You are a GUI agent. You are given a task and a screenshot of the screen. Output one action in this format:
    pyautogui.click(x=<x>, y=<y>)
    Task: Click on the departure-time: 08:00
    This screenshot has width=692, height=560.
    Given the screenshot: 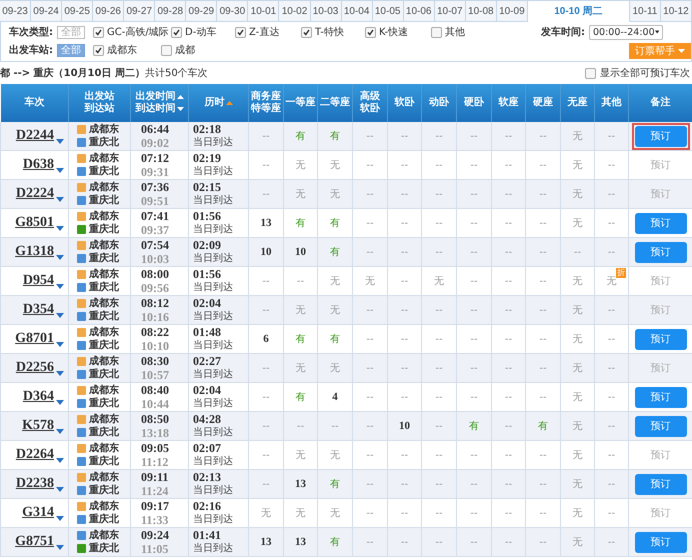 What is the action you would take?
    pyautogui.click(x=155, y=274)
    